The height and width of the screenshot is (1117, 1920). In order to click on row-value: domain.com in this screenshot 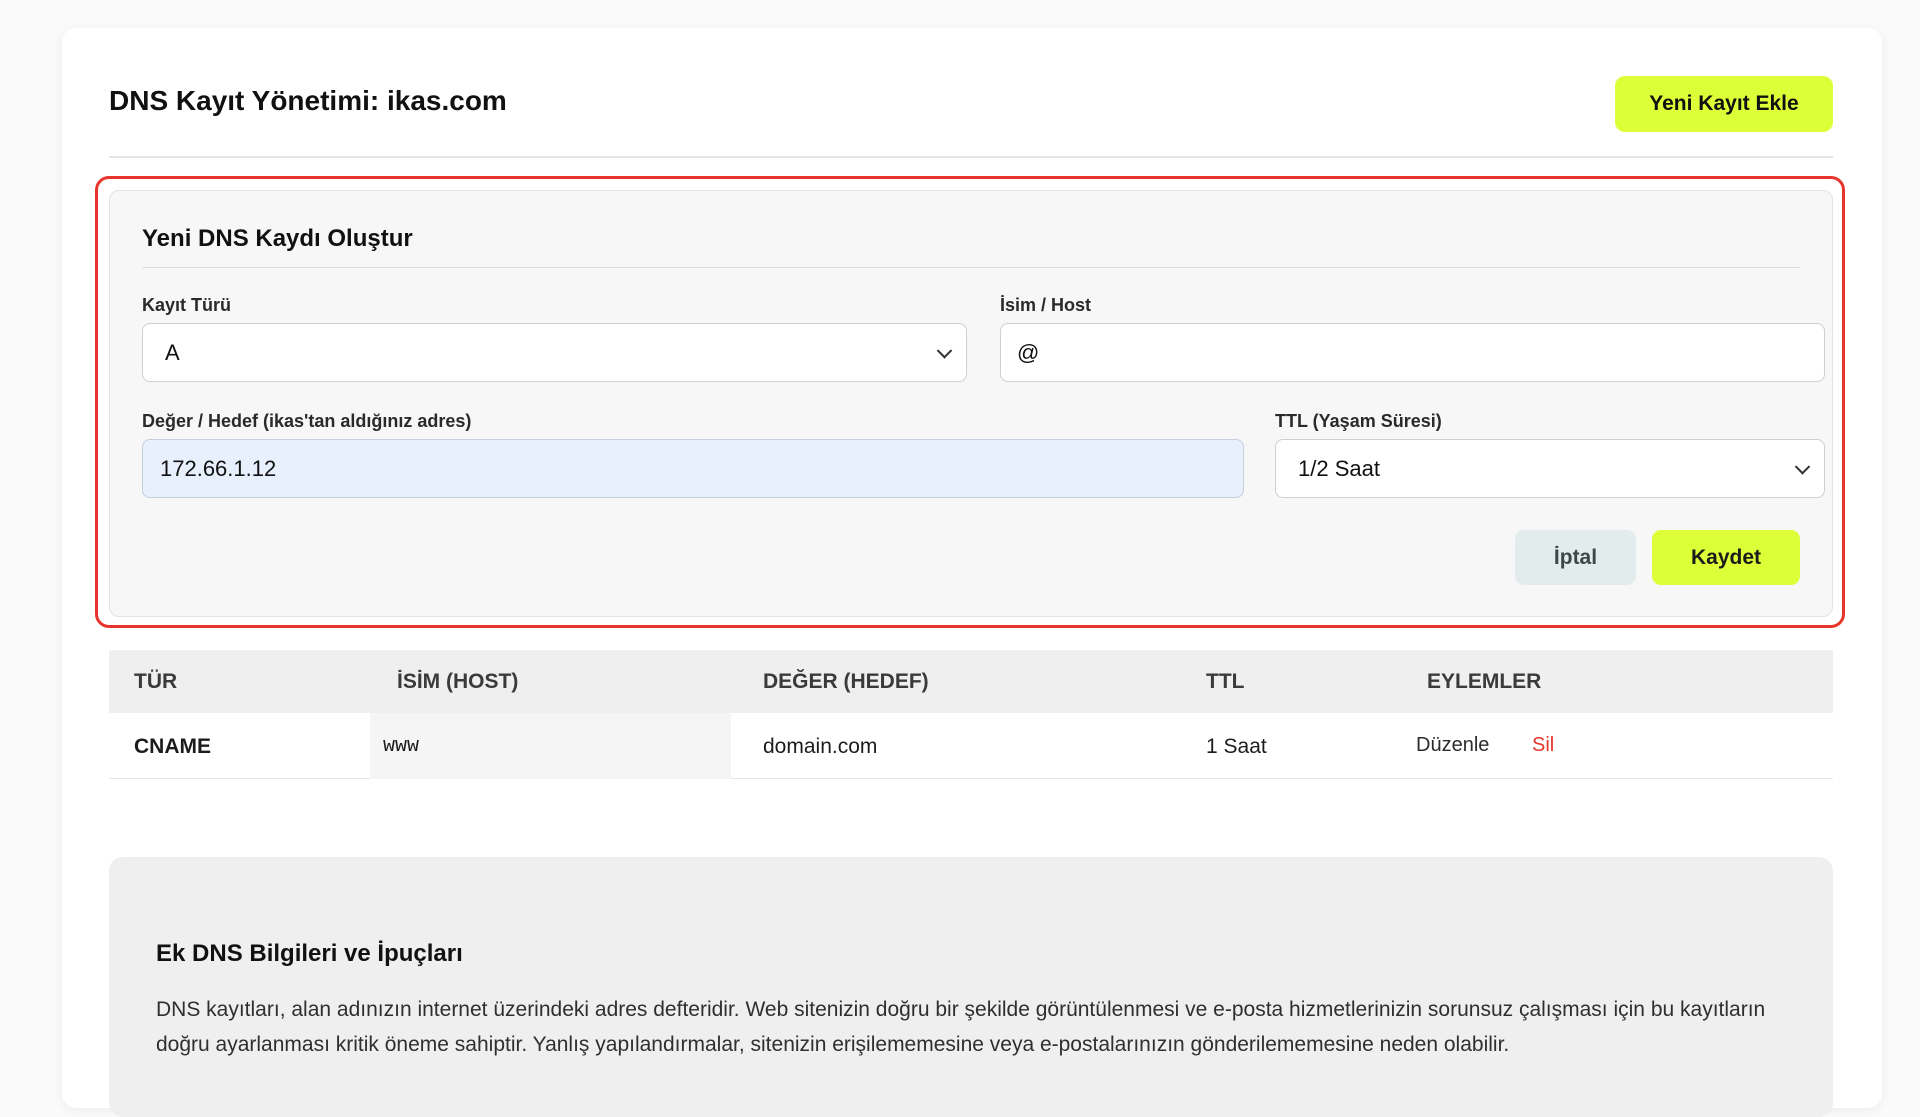, I will do `click(820, 746)`.